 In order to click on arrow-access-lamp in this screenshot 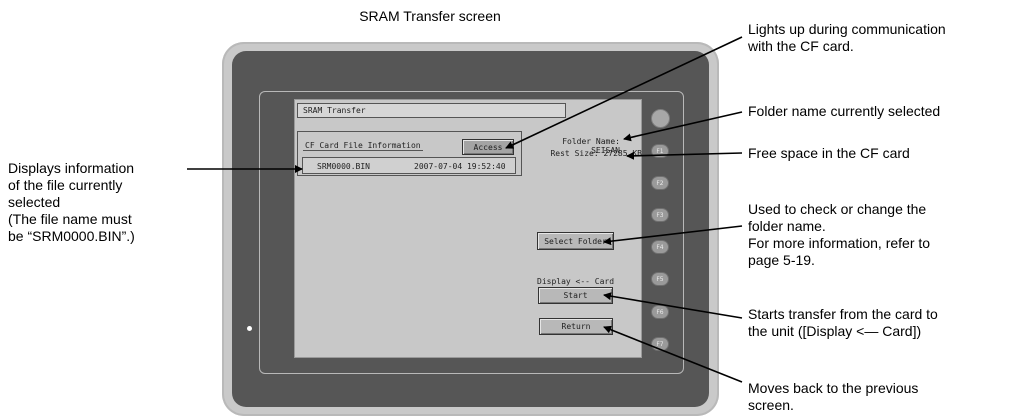, I will do `click(624, 92)`.